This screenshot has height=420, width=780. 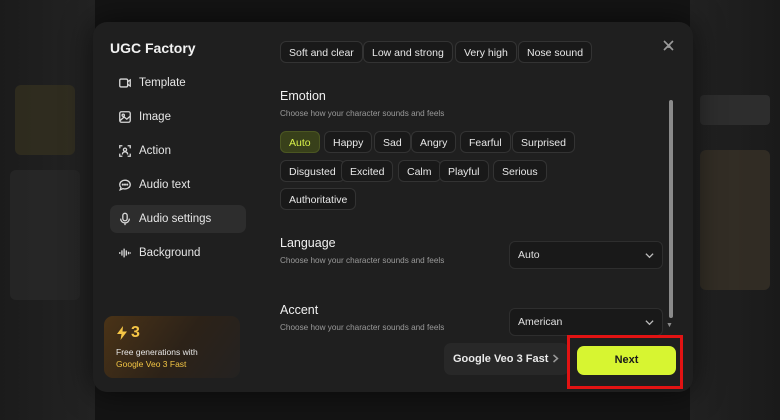 I want to click on emotion-chip: Surprised, so click(x=543, y=142).